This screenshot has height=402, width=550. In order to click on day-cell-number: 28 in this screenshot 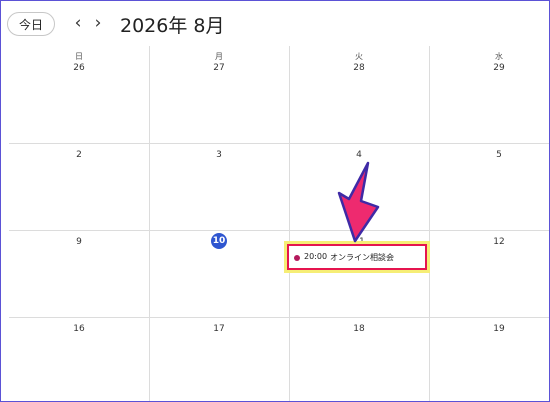, I will do `click(359, 68)`.